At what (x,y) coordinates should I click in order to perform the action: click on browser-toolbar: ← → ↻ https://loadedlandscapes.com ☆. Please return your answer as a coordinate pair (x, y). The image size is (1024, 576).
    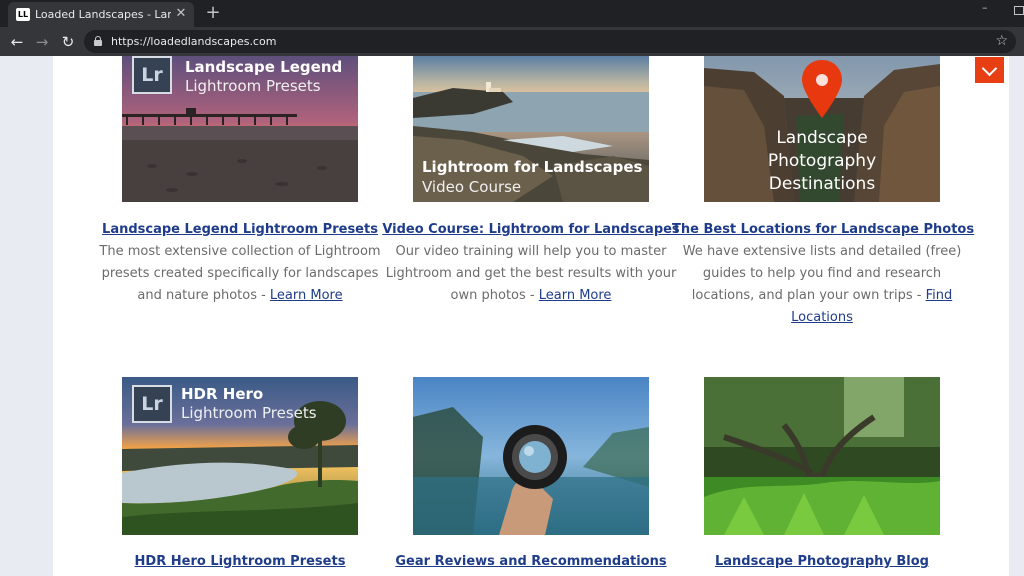
    Looking at the image, I should click on (512, 41).